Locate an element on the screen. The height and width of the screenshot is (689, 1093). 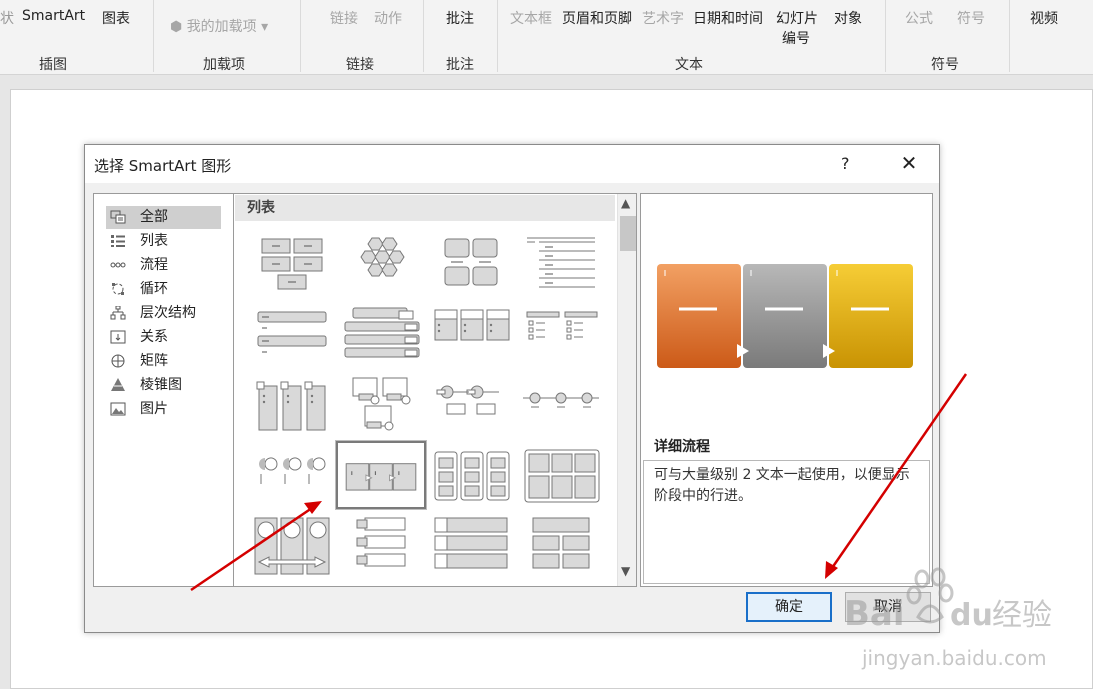
ribbon-my-addins-button: ⬢ 我的加载项 ▾ is located at coordinates (219, 26).